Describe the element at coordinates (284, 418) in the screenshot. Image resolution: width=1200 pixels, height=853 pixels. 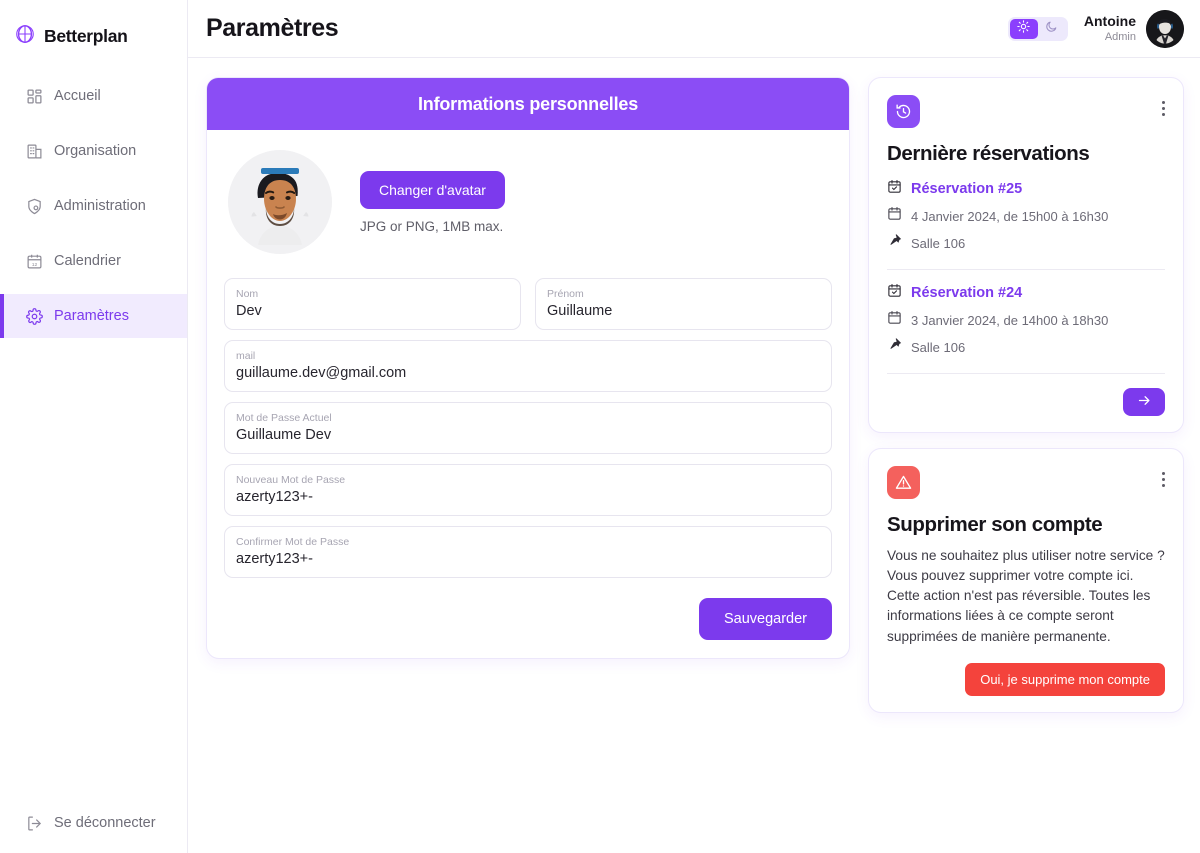
I see `current-password-label: Mot de Passe Actuel` at that location.